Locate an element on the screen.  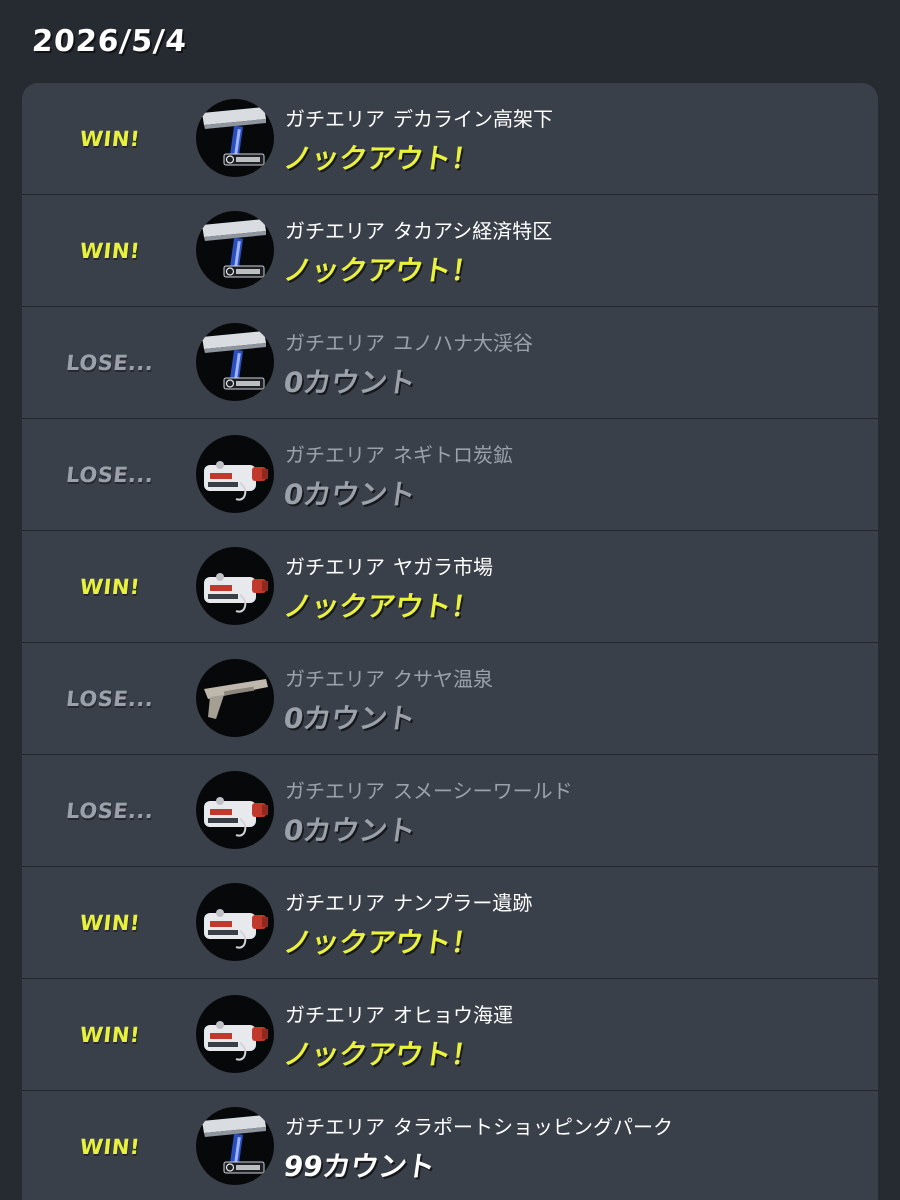
battle-row-6: LOSE... ガチエリア クサヤ温泉 0カウント is located at coordinates (450, 699).